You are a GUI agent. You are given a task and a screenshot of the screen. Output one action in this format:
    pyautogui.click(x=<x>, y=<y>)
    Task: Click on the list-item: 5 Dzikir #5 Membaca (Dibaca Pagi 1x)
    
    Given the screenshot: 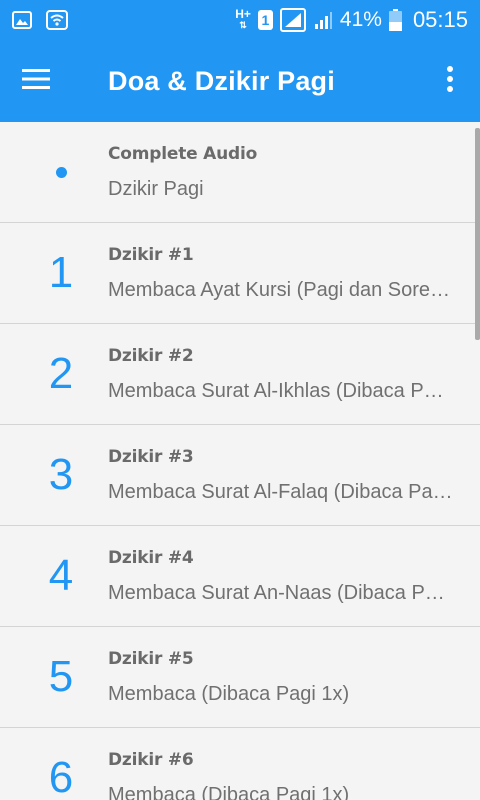 What is the action you would take?
    pyautogui.click(x=240, y=677)
    